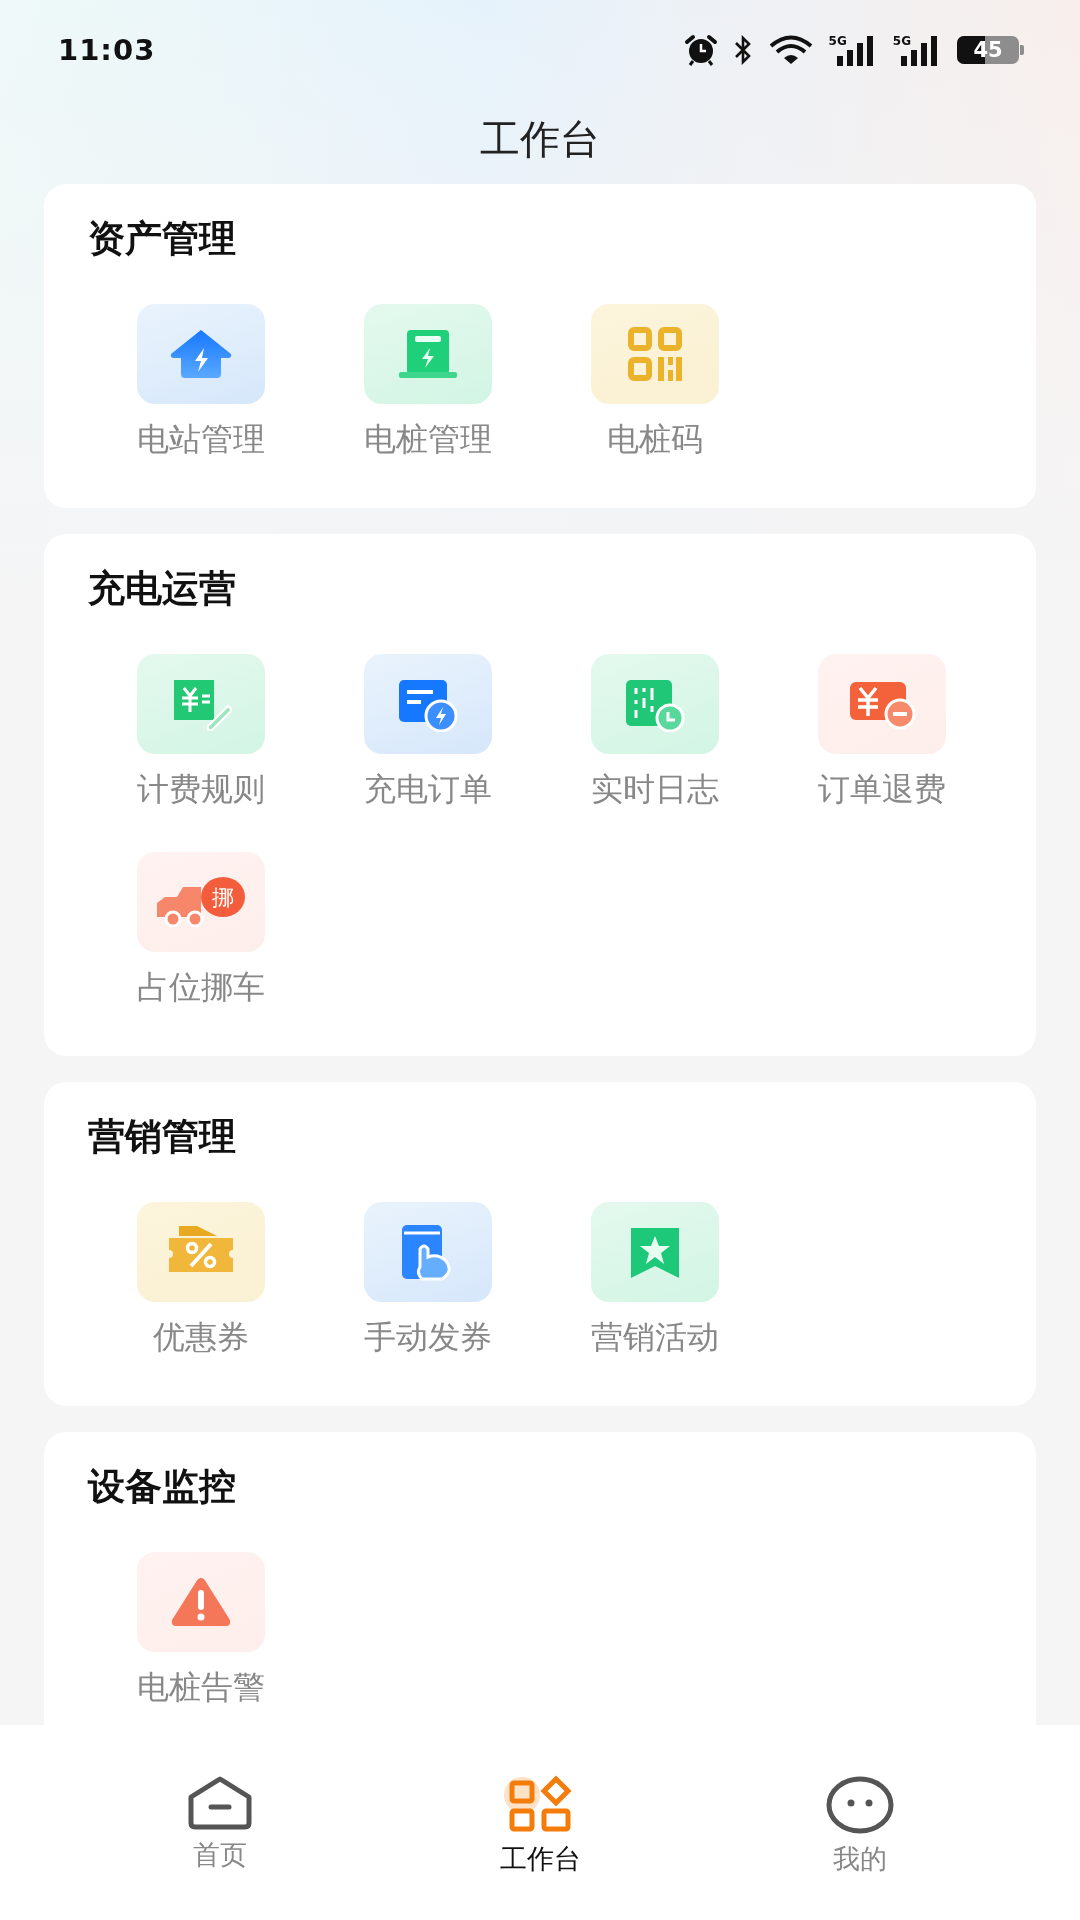 The height and width of the screenshot is (1920, 1080). Describe the element at coordinates (200, 382) in the screenshot. I see `tool-item: 电站管理` at that location.